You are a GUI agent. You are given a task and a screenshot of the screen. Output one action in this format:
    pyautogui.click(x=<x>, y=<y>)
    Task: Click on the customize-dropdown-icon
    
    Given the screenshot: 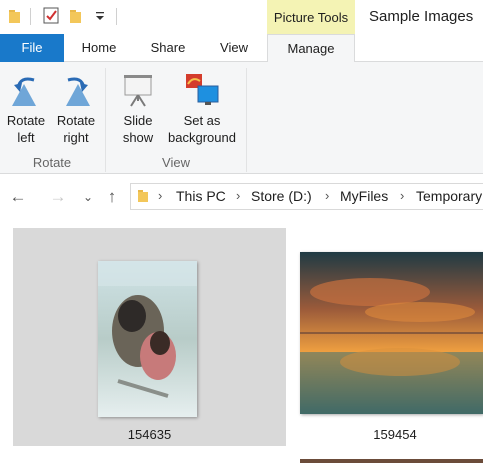 What is the action you would take?
    pyautogui.click(x=101, y=16)
    